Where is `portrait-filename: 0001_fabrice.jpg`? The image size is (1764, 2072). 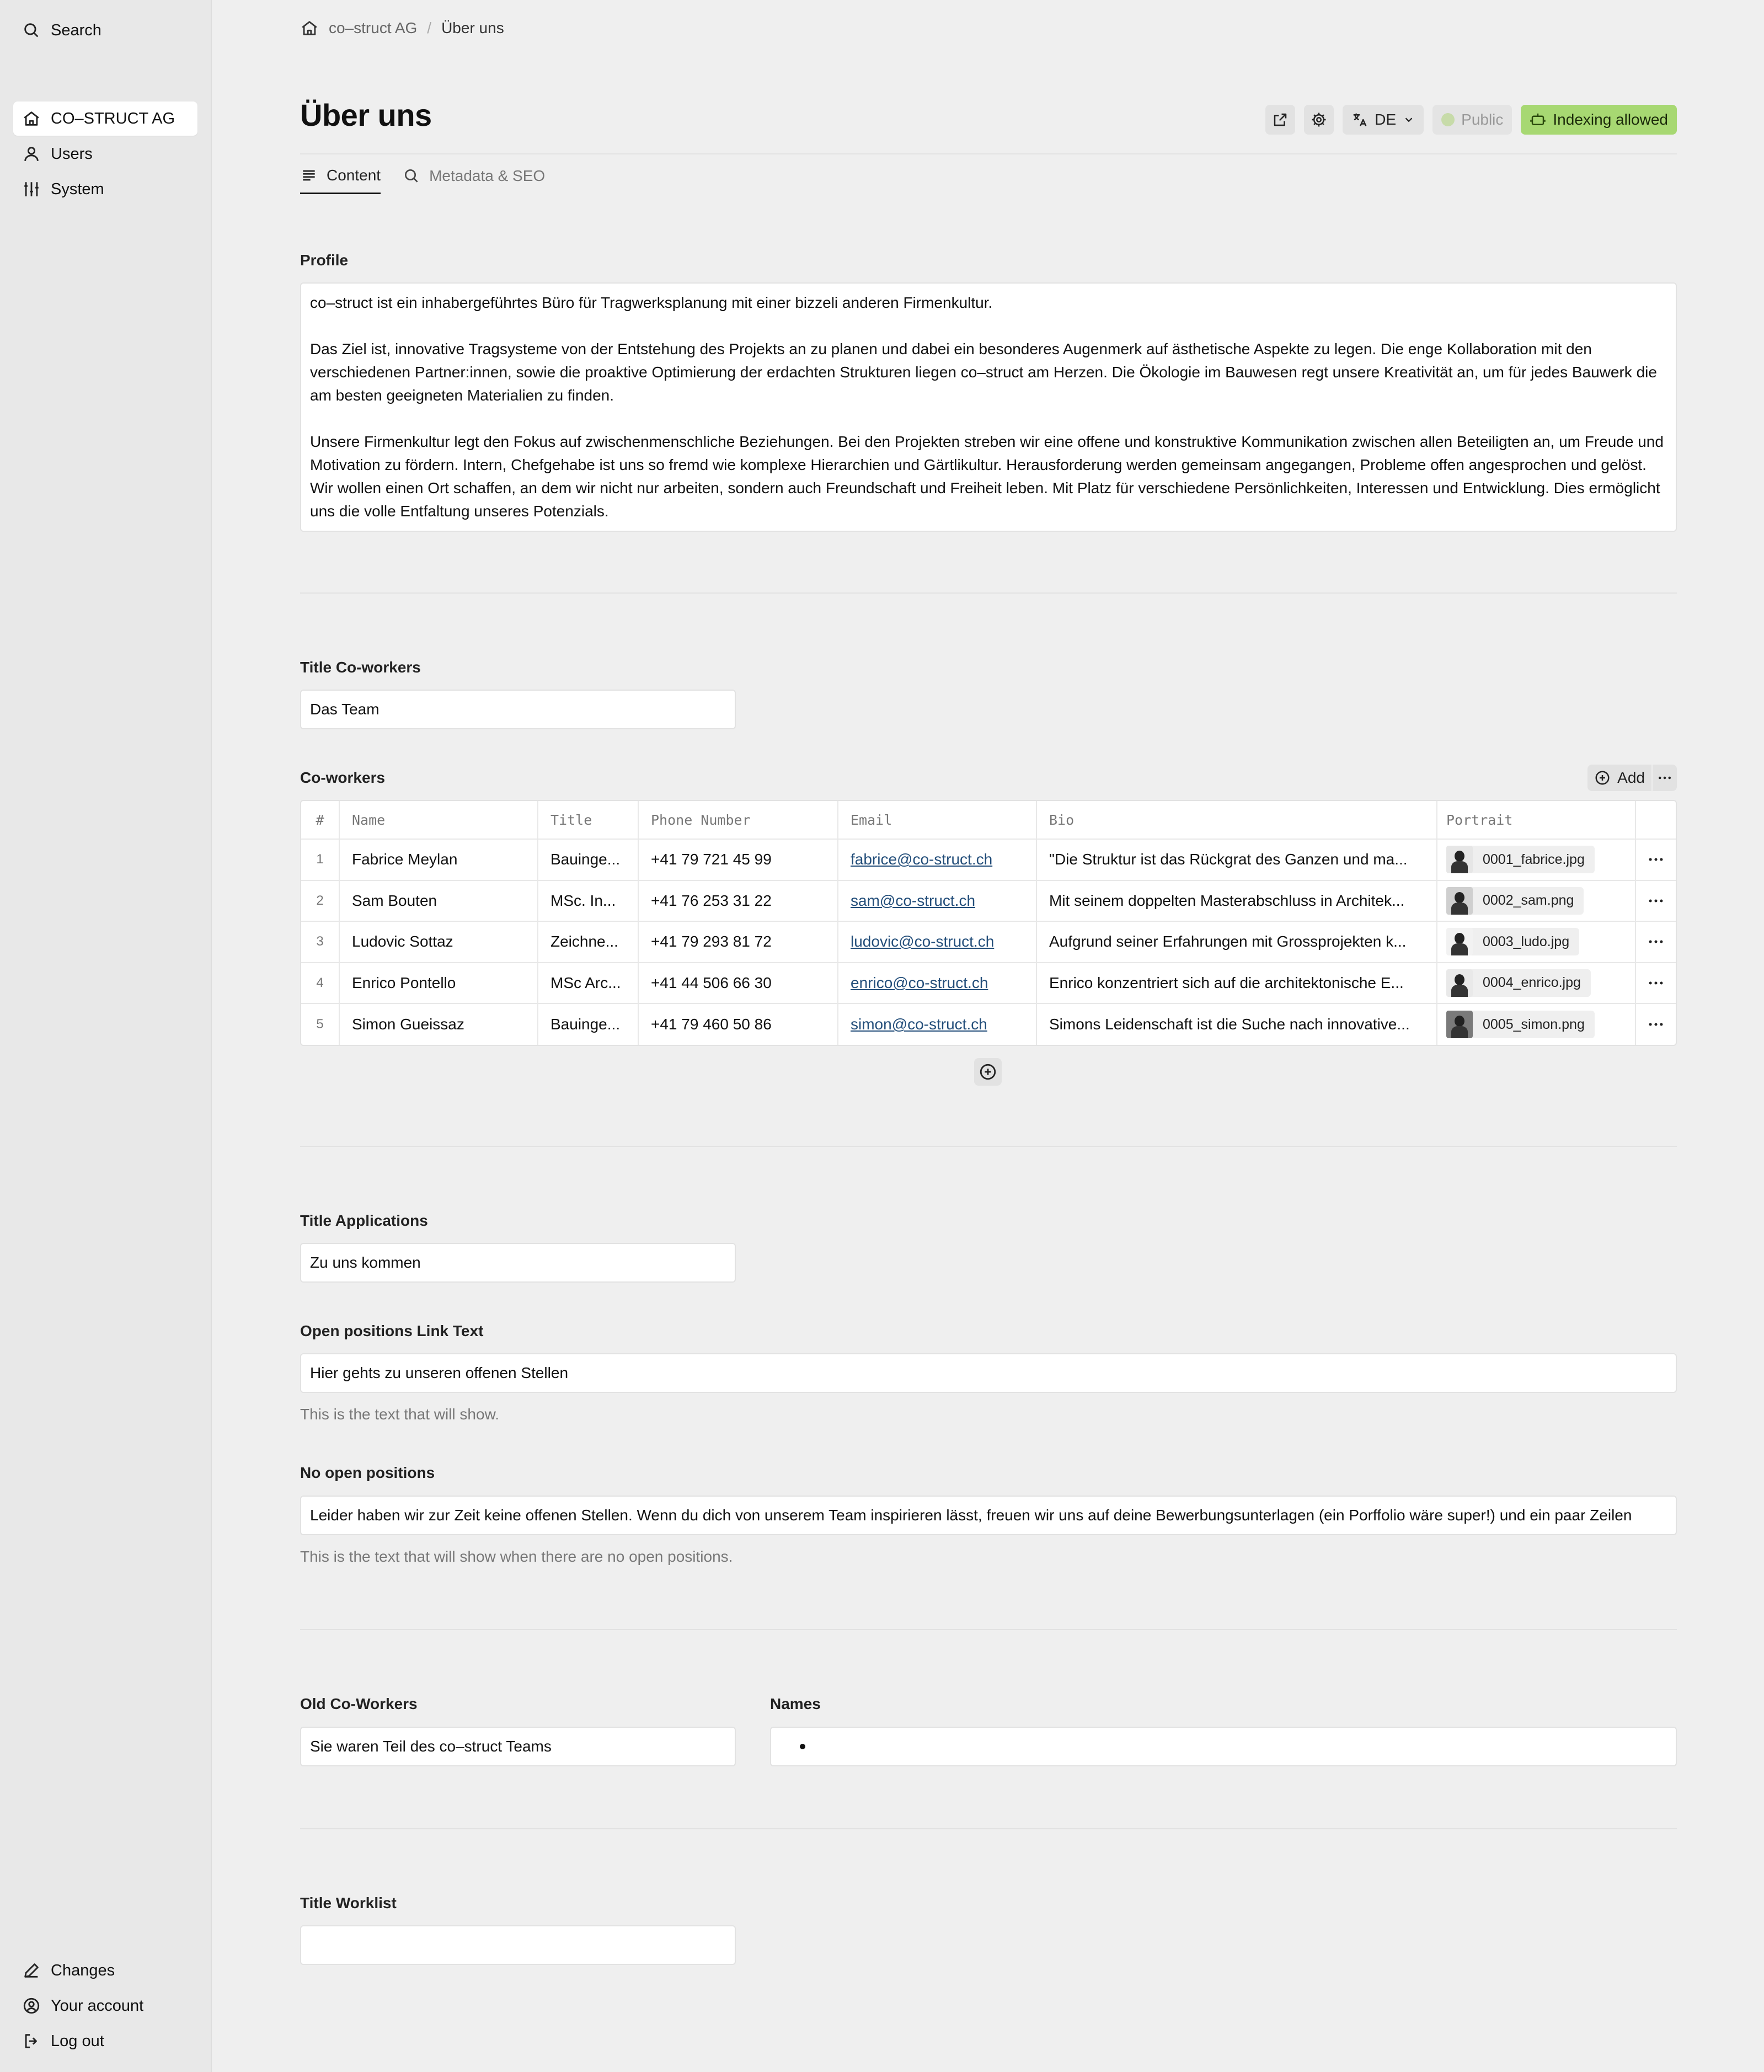
portrait-filename: 0001_fabrice.jpg is located at coordinates (1534, 859).